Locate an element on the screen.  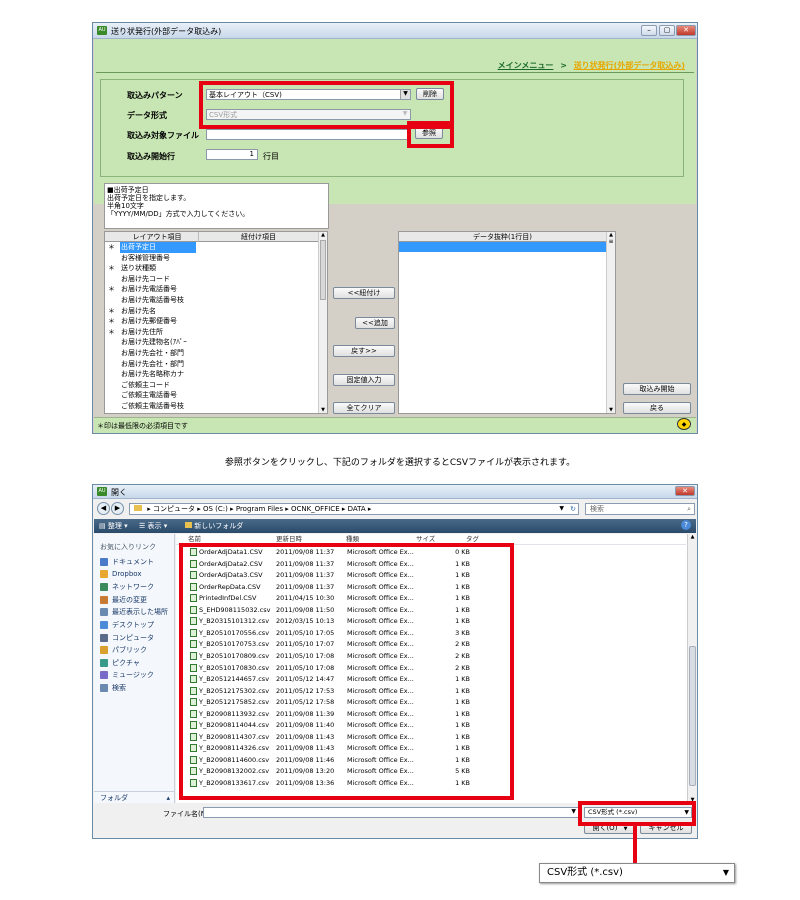
layout-list-row: ご依頼主電話番号 is located at coordinates (216, 395).